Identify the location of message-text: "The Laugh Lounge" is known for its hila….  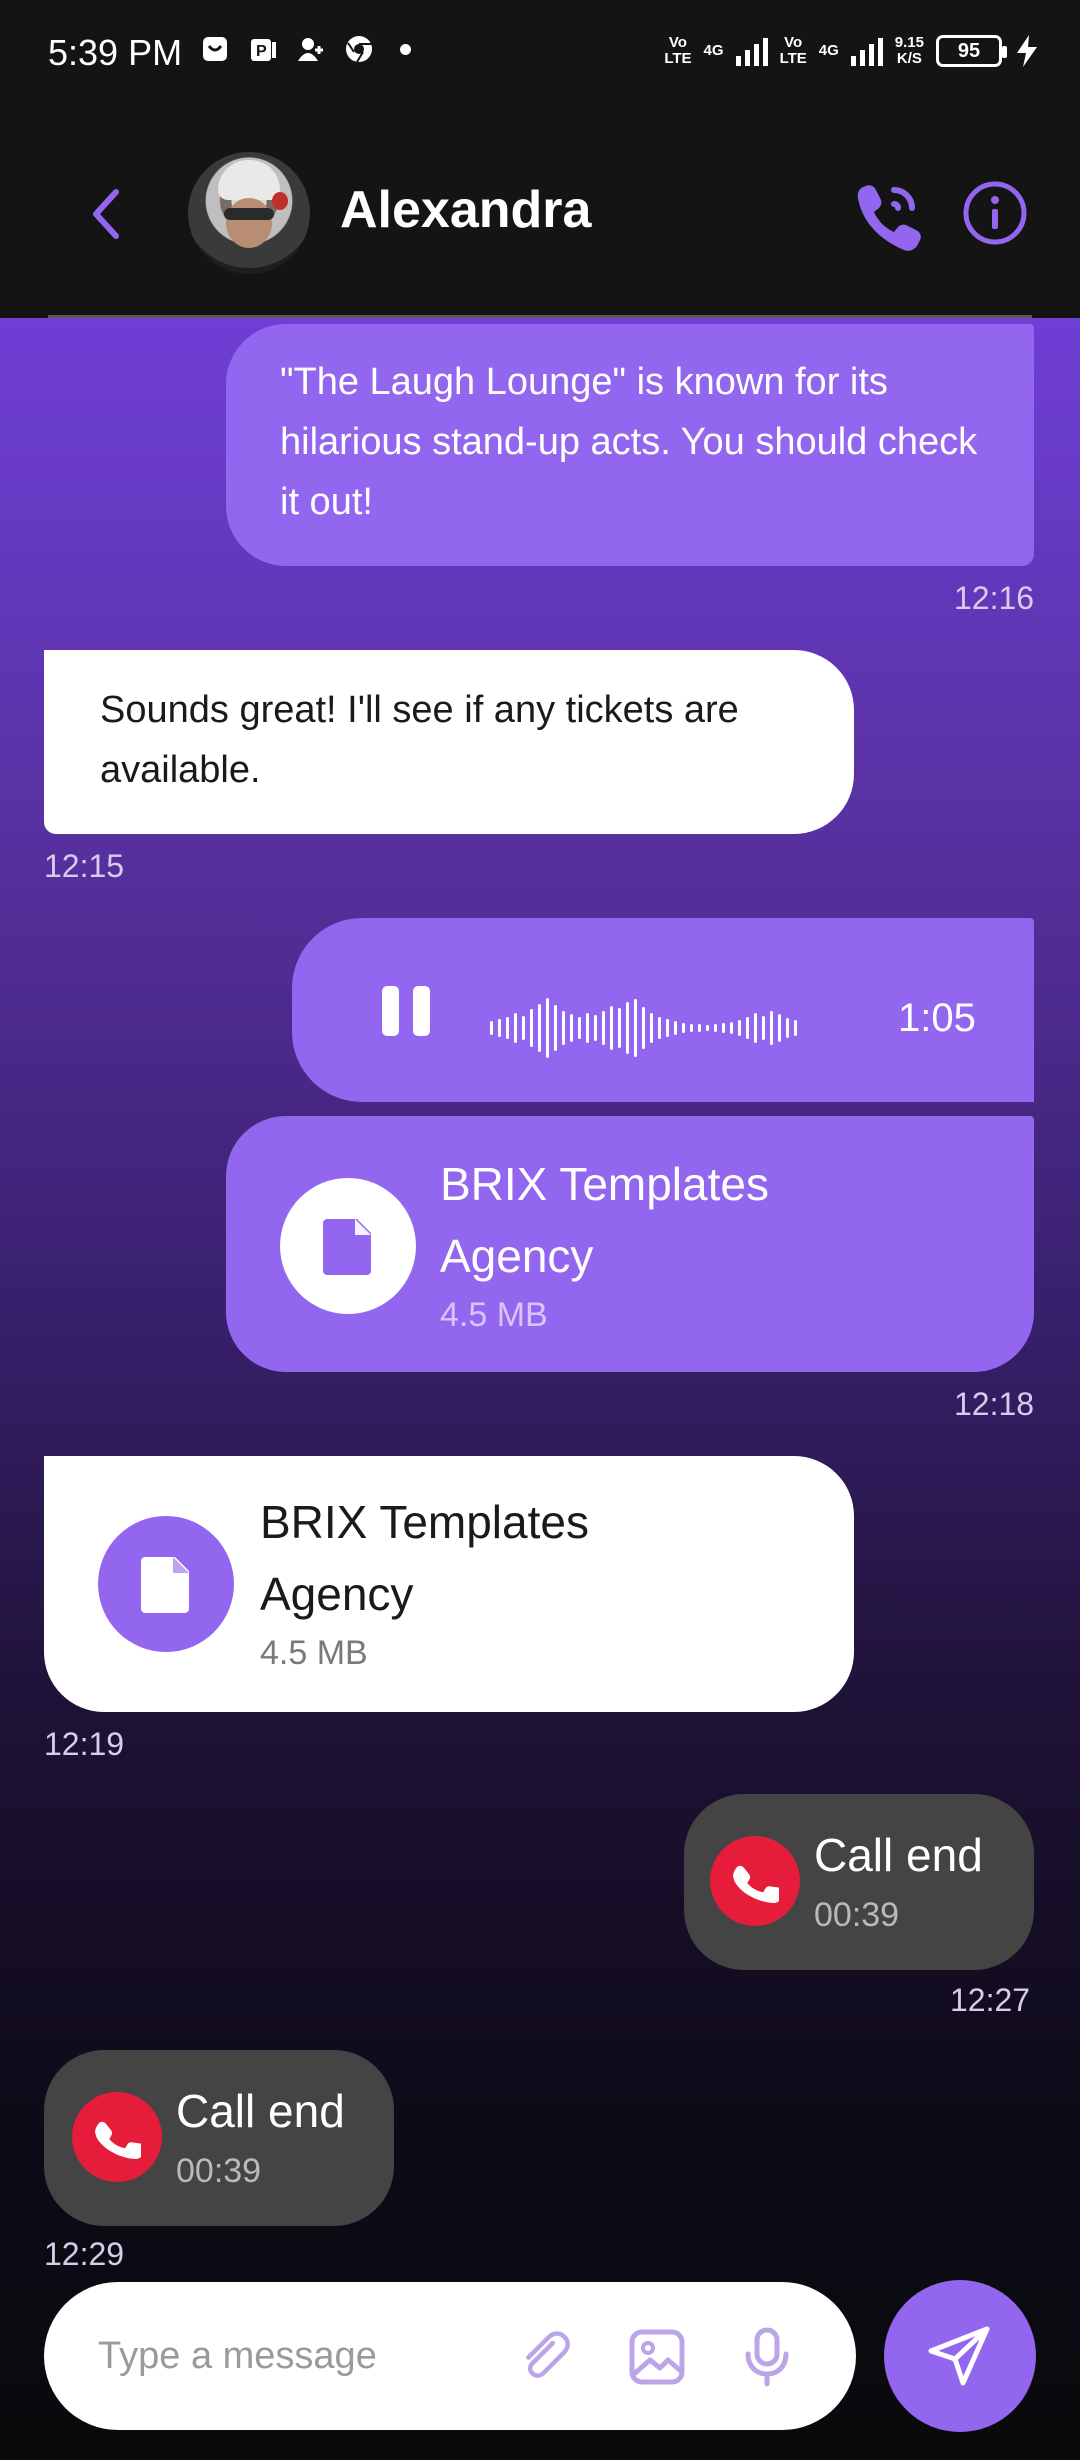
(629, 442).